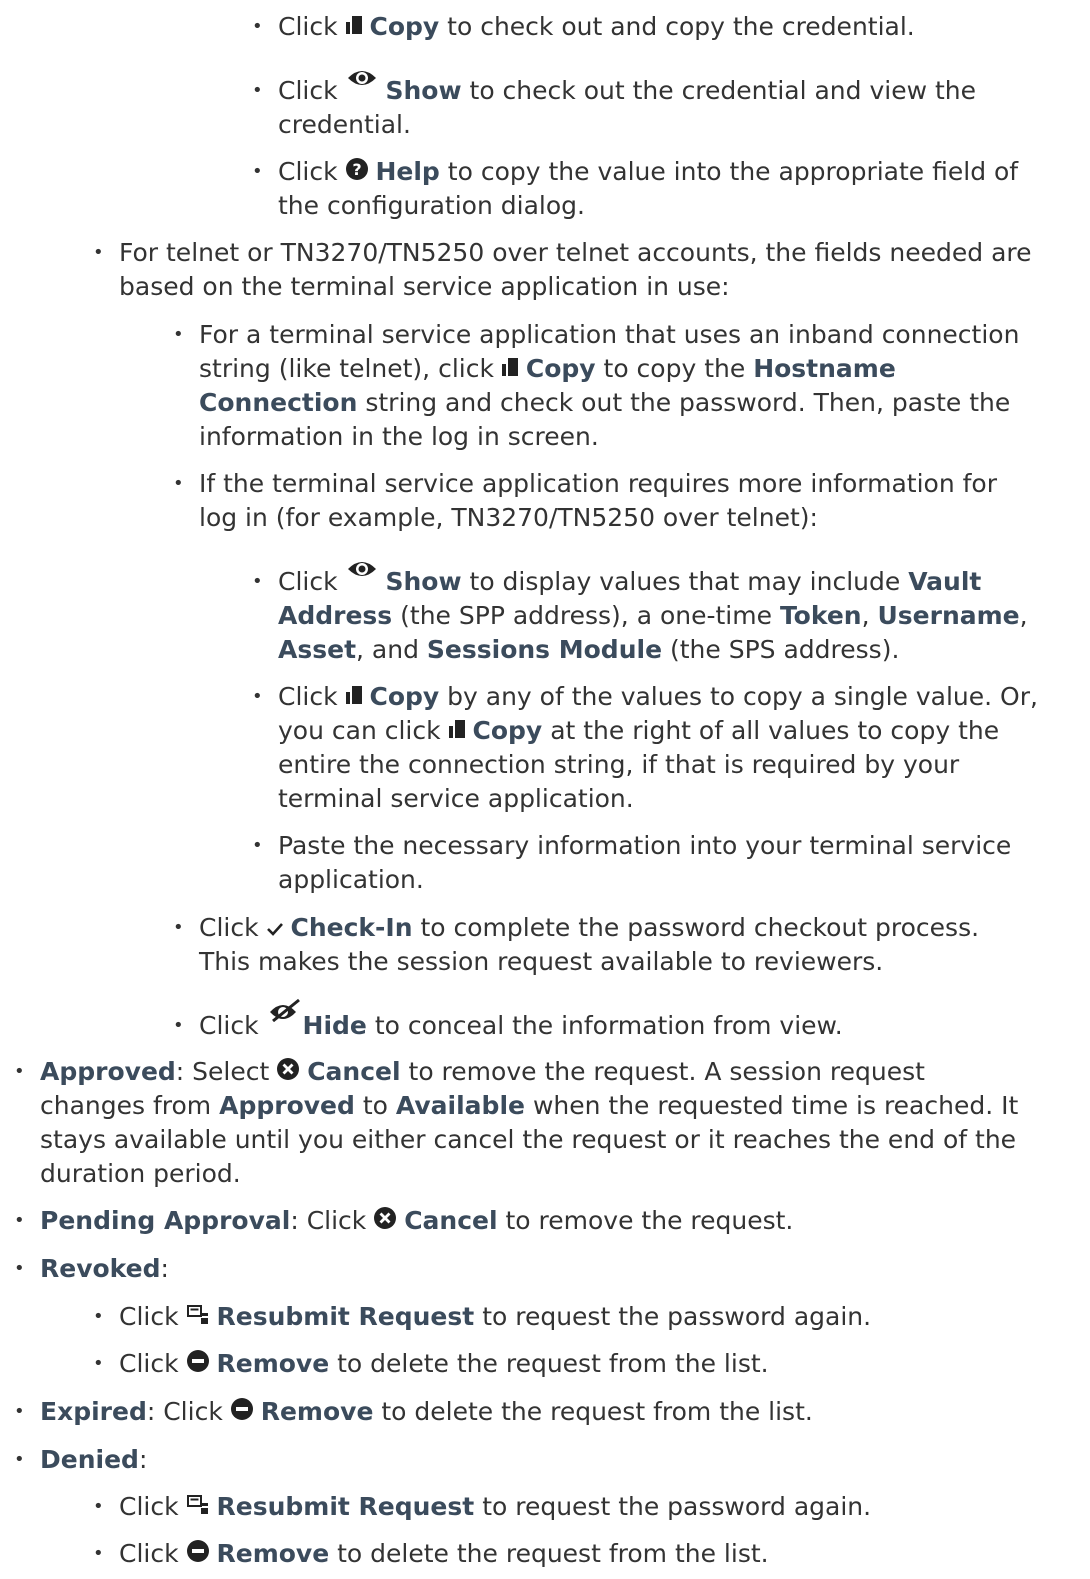  Describe the element at coordinates (685, 581) in the screenshot. I see `item-text: to display values that may include` at that location.